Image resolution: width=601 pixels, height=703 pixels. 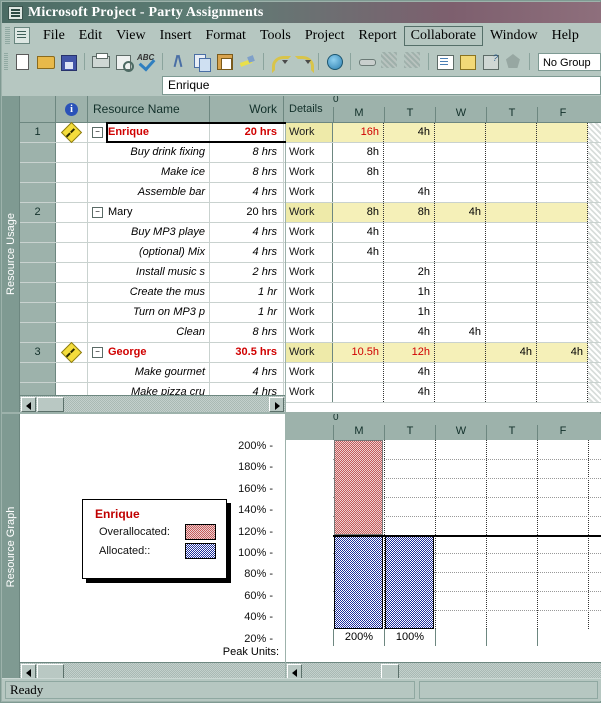 I want to click on save-icon, so click(x=68, y=61).